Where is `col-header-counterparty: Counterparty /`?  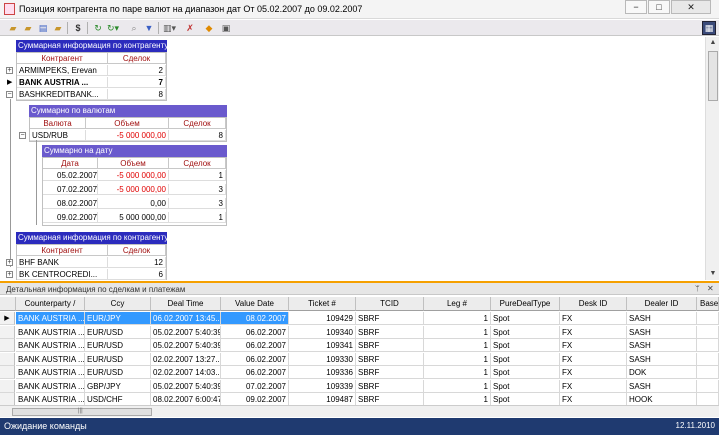
col-header-counterparty: Counterparty / is located at coordinates (50, 304).